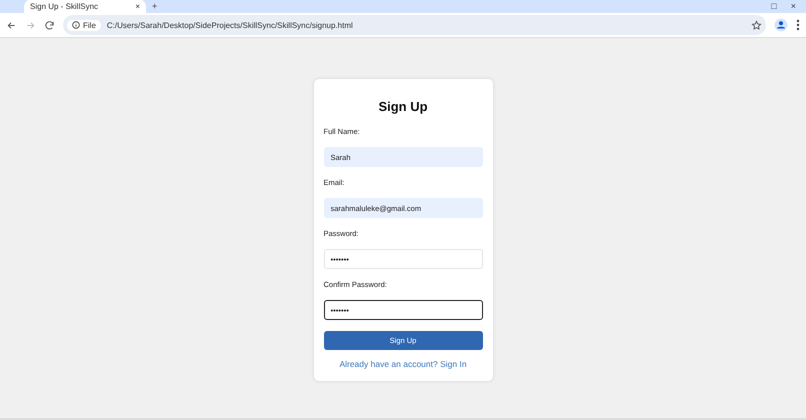  I want to click on site-info-button: File, so click(84, 25).